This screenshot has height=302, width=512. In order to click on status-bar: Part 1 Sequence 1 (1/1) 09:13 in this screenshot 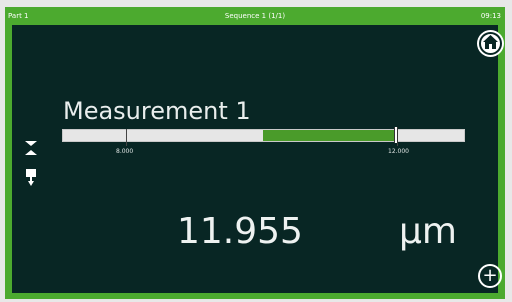, I will do `click(255, 16)`.